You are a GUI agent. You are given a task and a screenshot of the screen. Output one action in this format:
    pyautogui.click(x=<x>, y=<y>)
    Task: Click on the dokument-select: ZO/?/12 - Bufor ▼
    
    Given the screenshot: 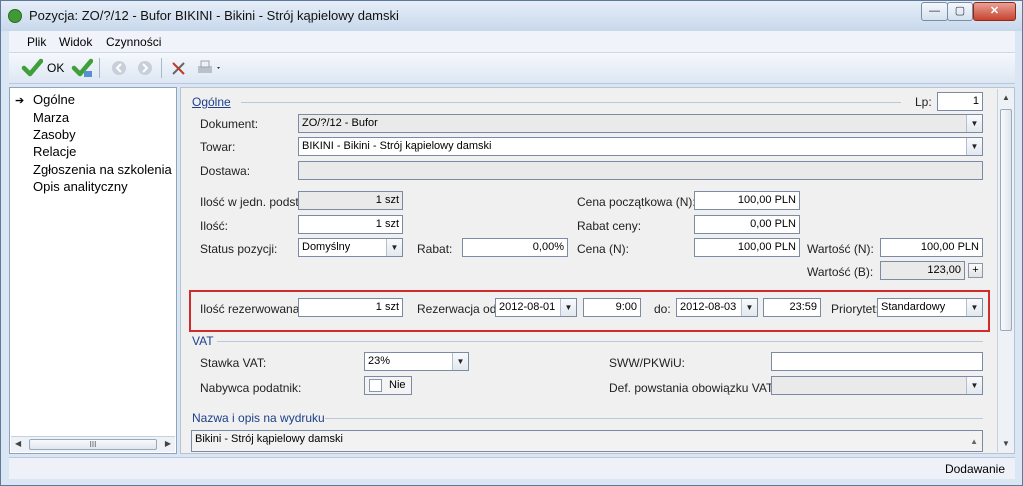 What is the action you would take?
    pyautogui.click(x=640, y=123)
    